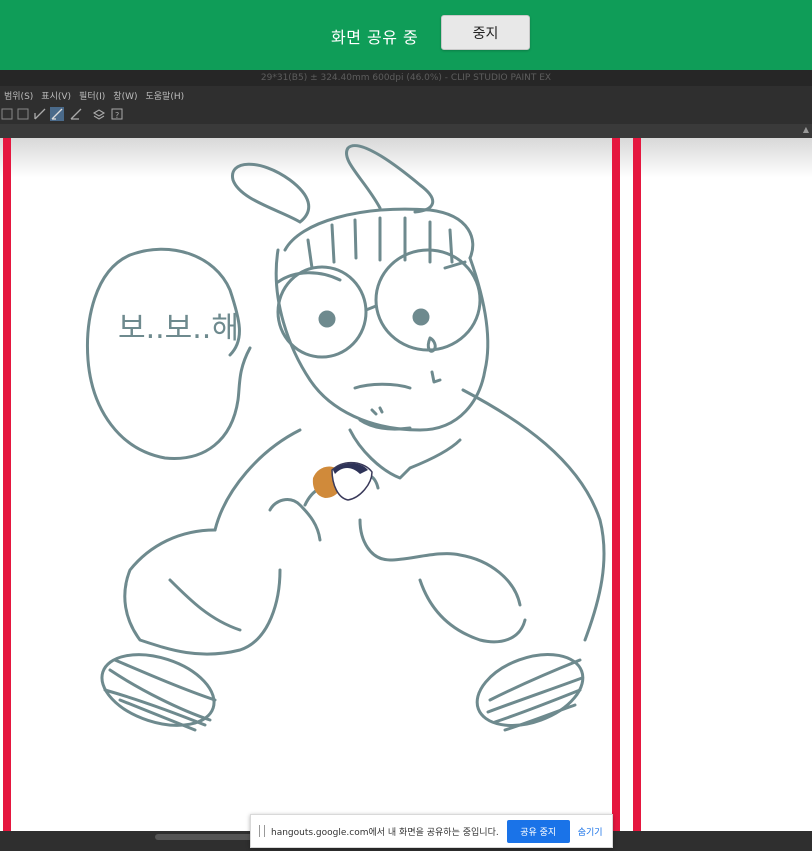 The height and width of the screenshot is (851, 812). What do you see at coordinates (57, 114) in the screenshot?
I see `pen-icon` at bounding box center [57, 114].